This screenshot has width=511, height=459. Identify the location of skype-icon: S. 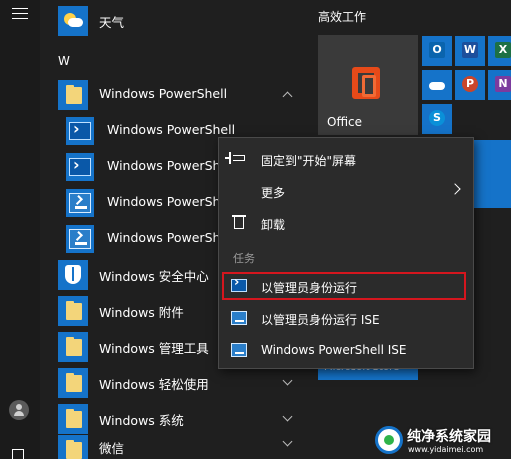
(437, 118).